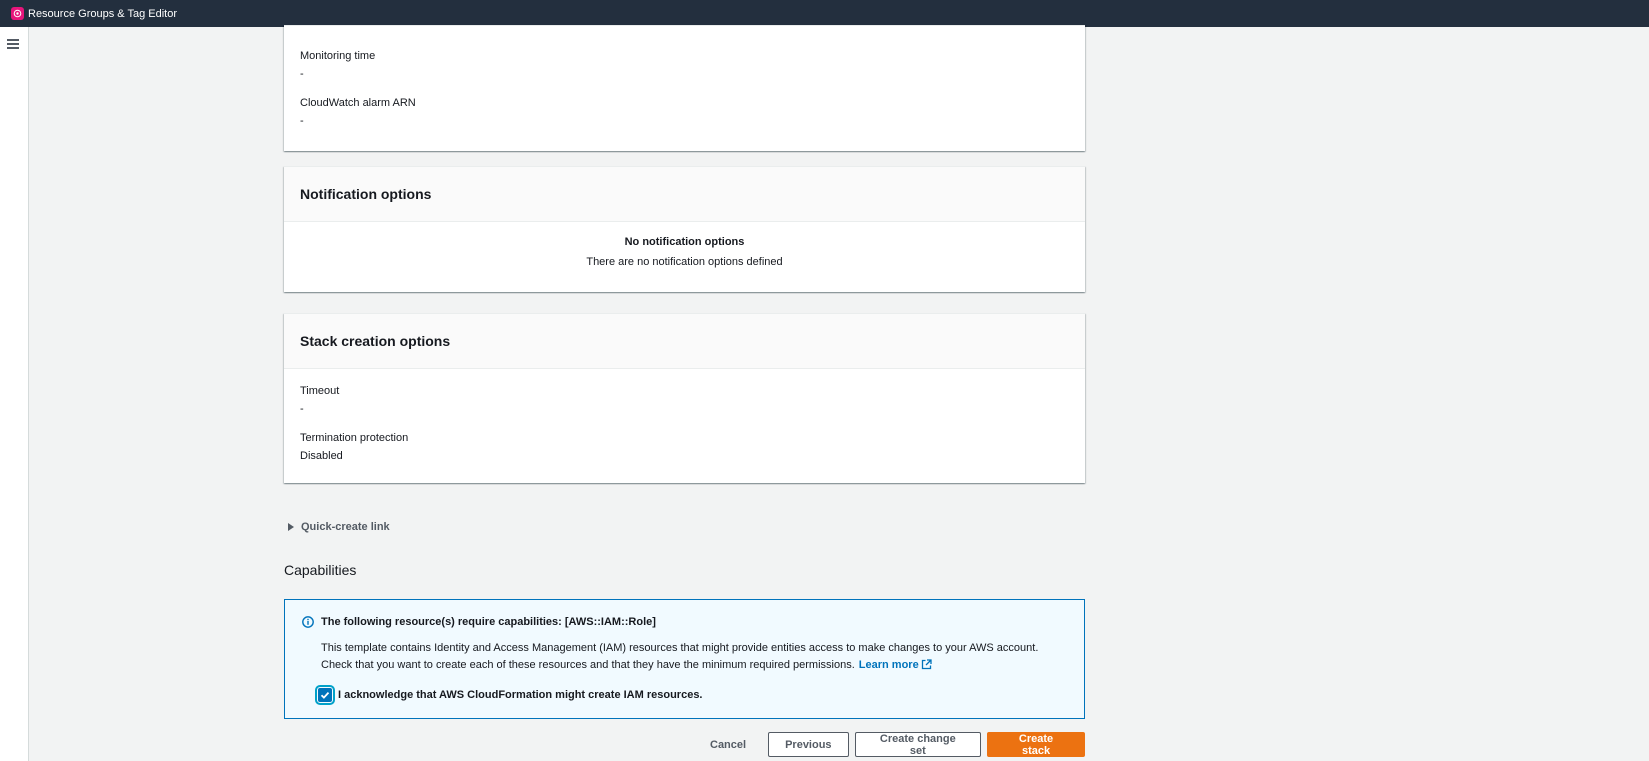 This screenshot has height=761, width=1649. Describe the element at coordinates (17, 13) in the screenshot. I see `resource-groups-logo-icon` at that location.